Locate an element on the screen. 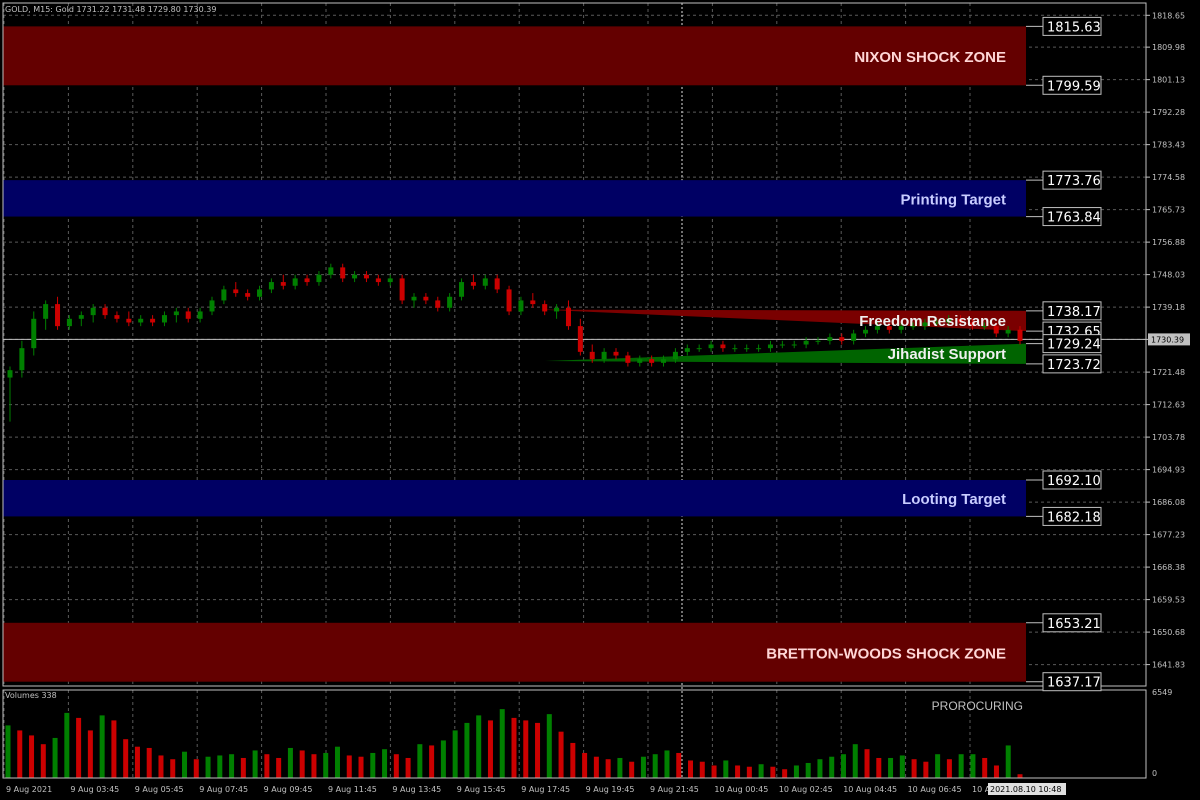  zone-label: BRETTON-WOODS SHOCK ZONE is located at coordinates (886, 653).